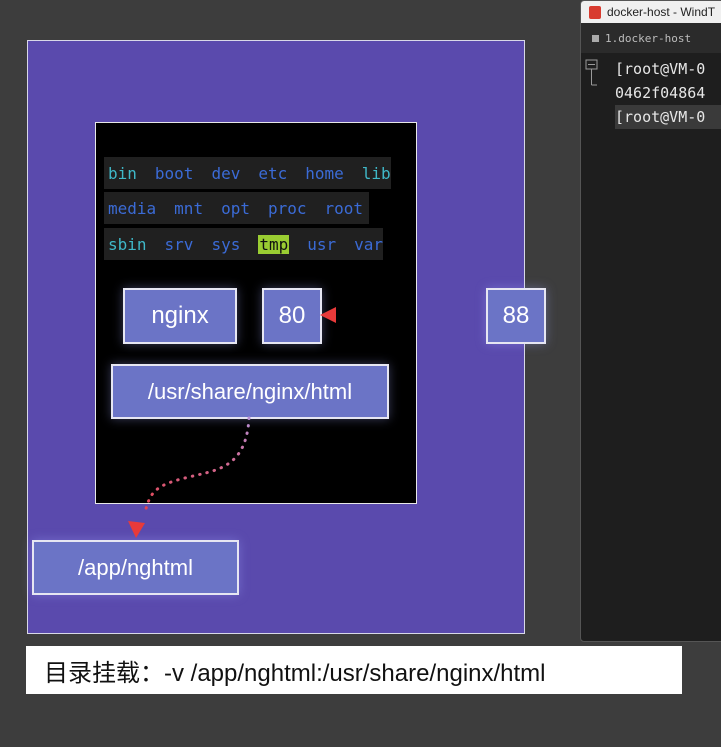  I want to click on port-mapping-arrow, so click(401, 315).